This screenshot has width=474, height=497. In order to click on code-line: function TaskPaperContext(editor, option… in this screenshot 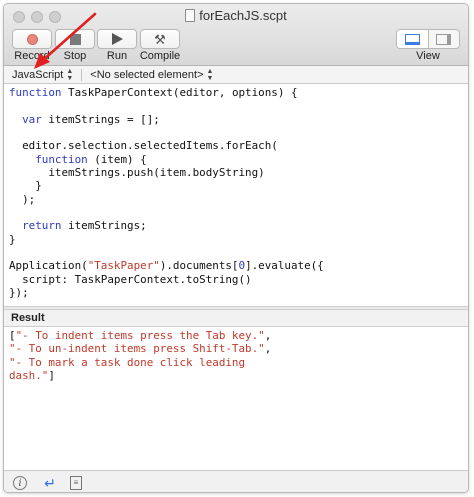, I will do `click(238, 92)`.